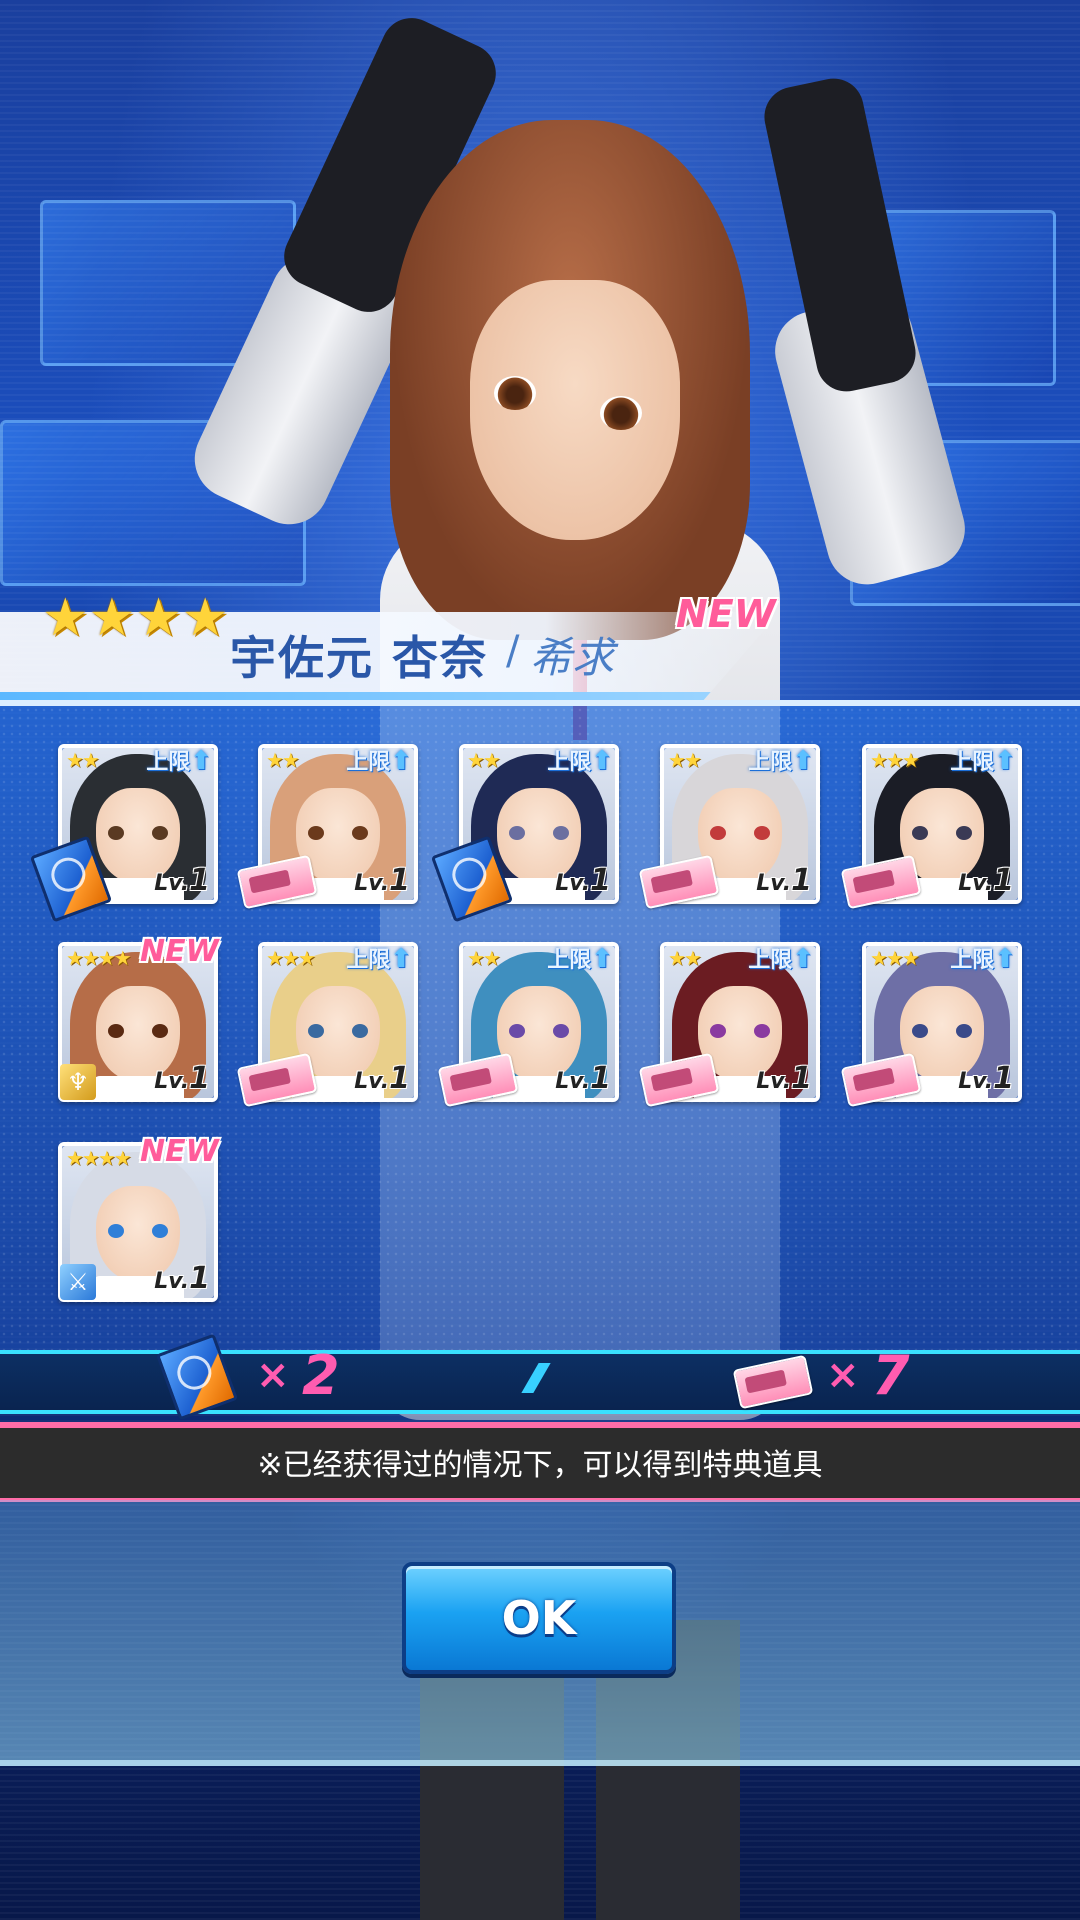 This screenshot has width=1080, height=1920. What do you see at coordinates (621, 413) in the screenshot?
I see `character-eye-right` at bounding box center [621, 413].